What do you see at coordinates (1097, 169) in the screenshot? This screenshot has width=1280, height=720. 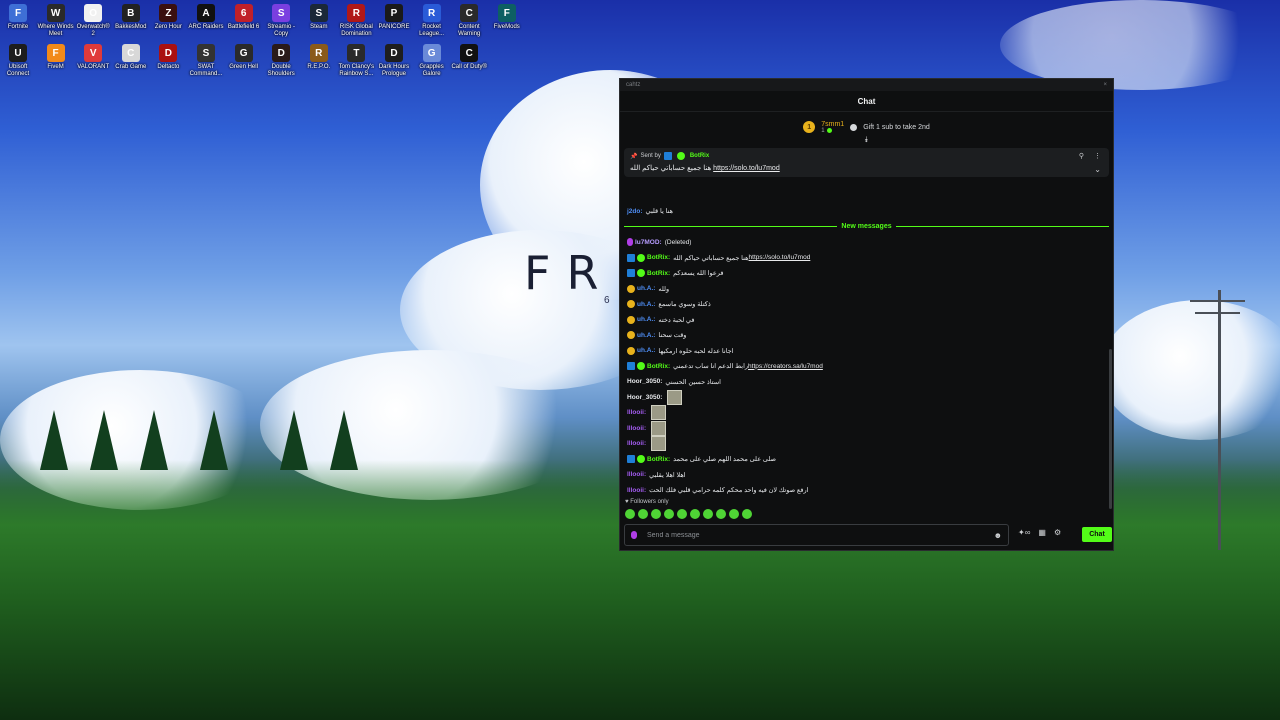 I see `chevron-down-icon: ⌄` at bounding box center [1097, 169].